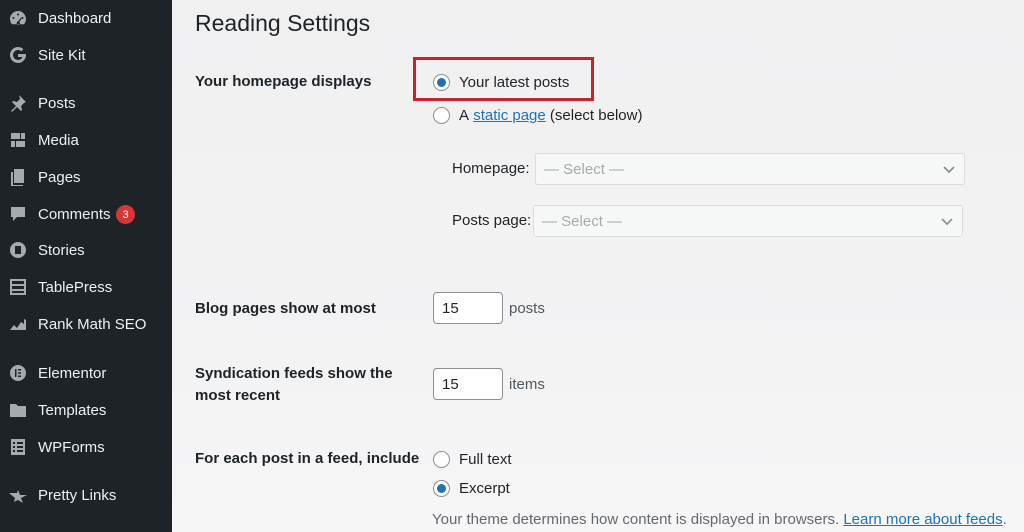 The image size is (1024, 532). Describe the element at coordinates (18, 447) in the screenshot. I see `forms-icon` at that location.